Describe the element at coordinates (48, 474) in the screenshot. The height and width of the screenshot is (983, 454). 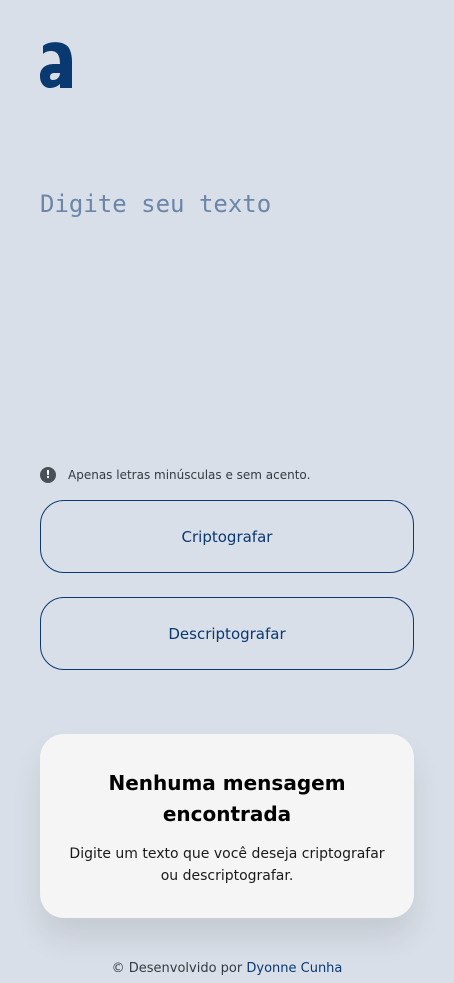
I see `exclamation-icon: !` at that location.